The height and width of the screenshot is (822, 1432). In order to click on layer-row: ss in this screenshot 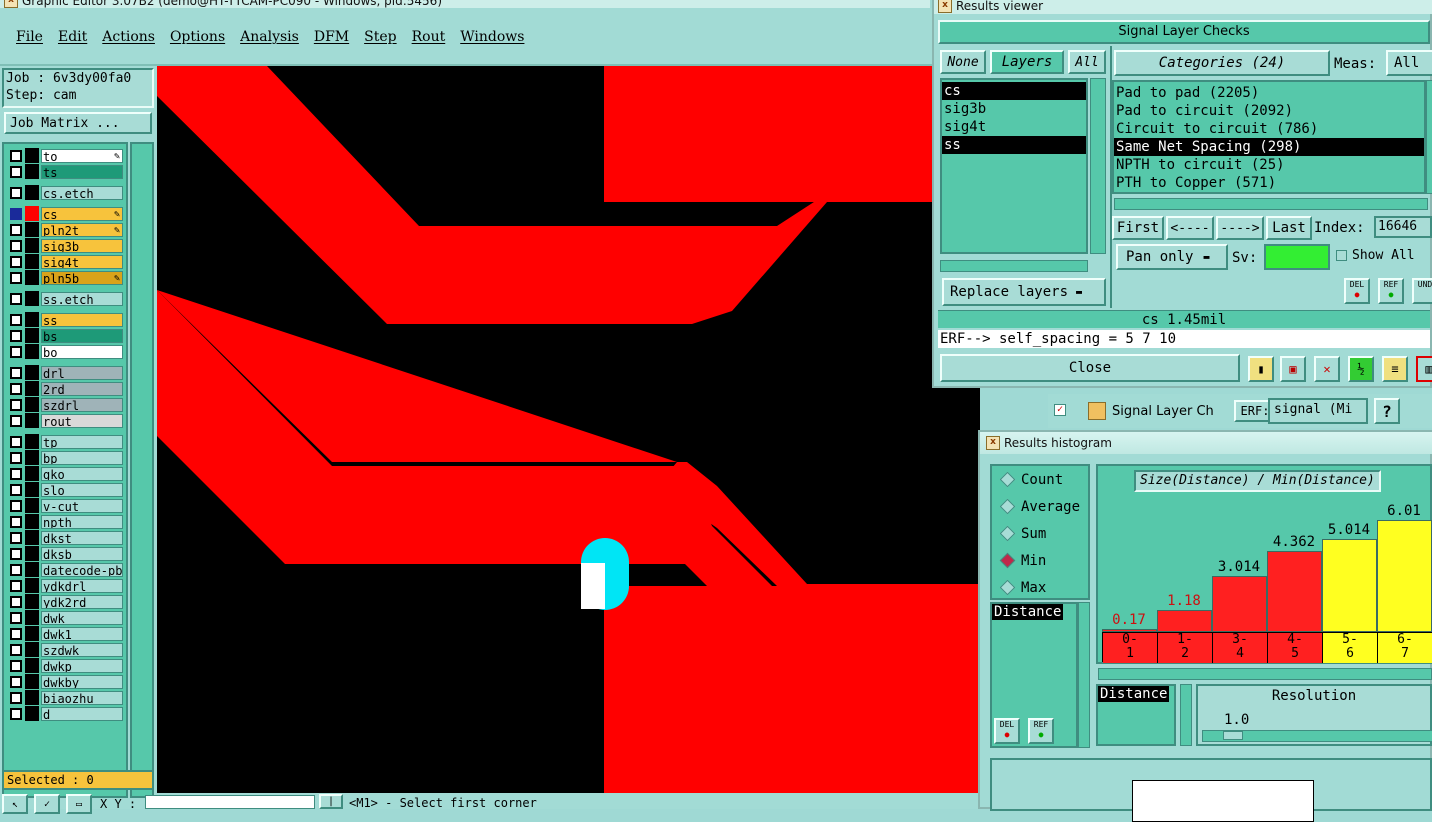, I will do `click(66, 319)`.